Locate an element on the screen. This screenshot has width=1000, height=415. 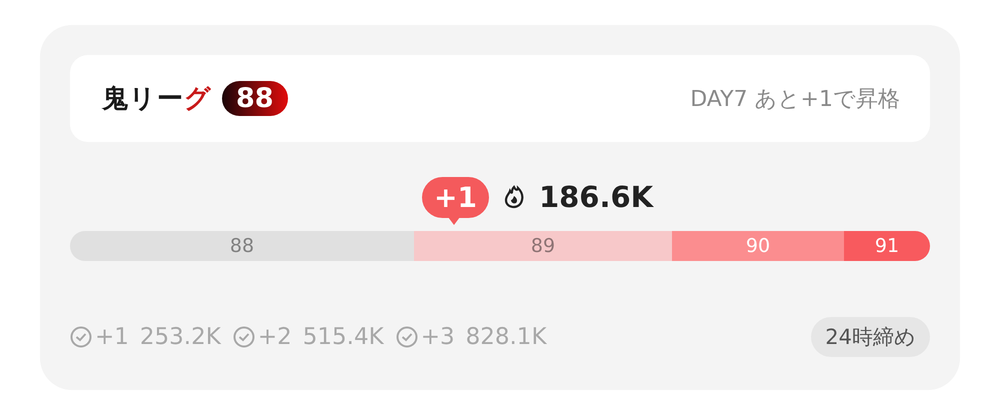
deadline-badge: 24時締め is located at coordinates (870, 337).